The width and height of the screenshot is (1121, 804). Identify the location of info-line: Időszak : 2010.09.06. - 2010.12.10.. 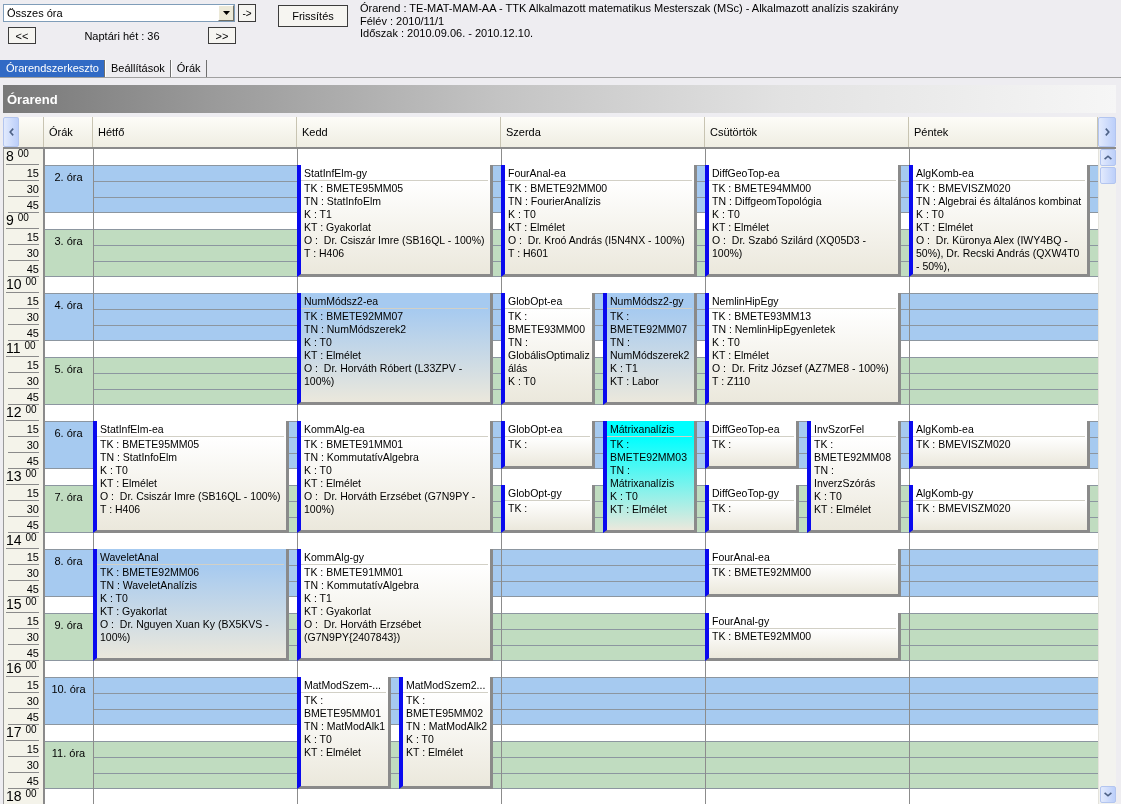
(447, 33).